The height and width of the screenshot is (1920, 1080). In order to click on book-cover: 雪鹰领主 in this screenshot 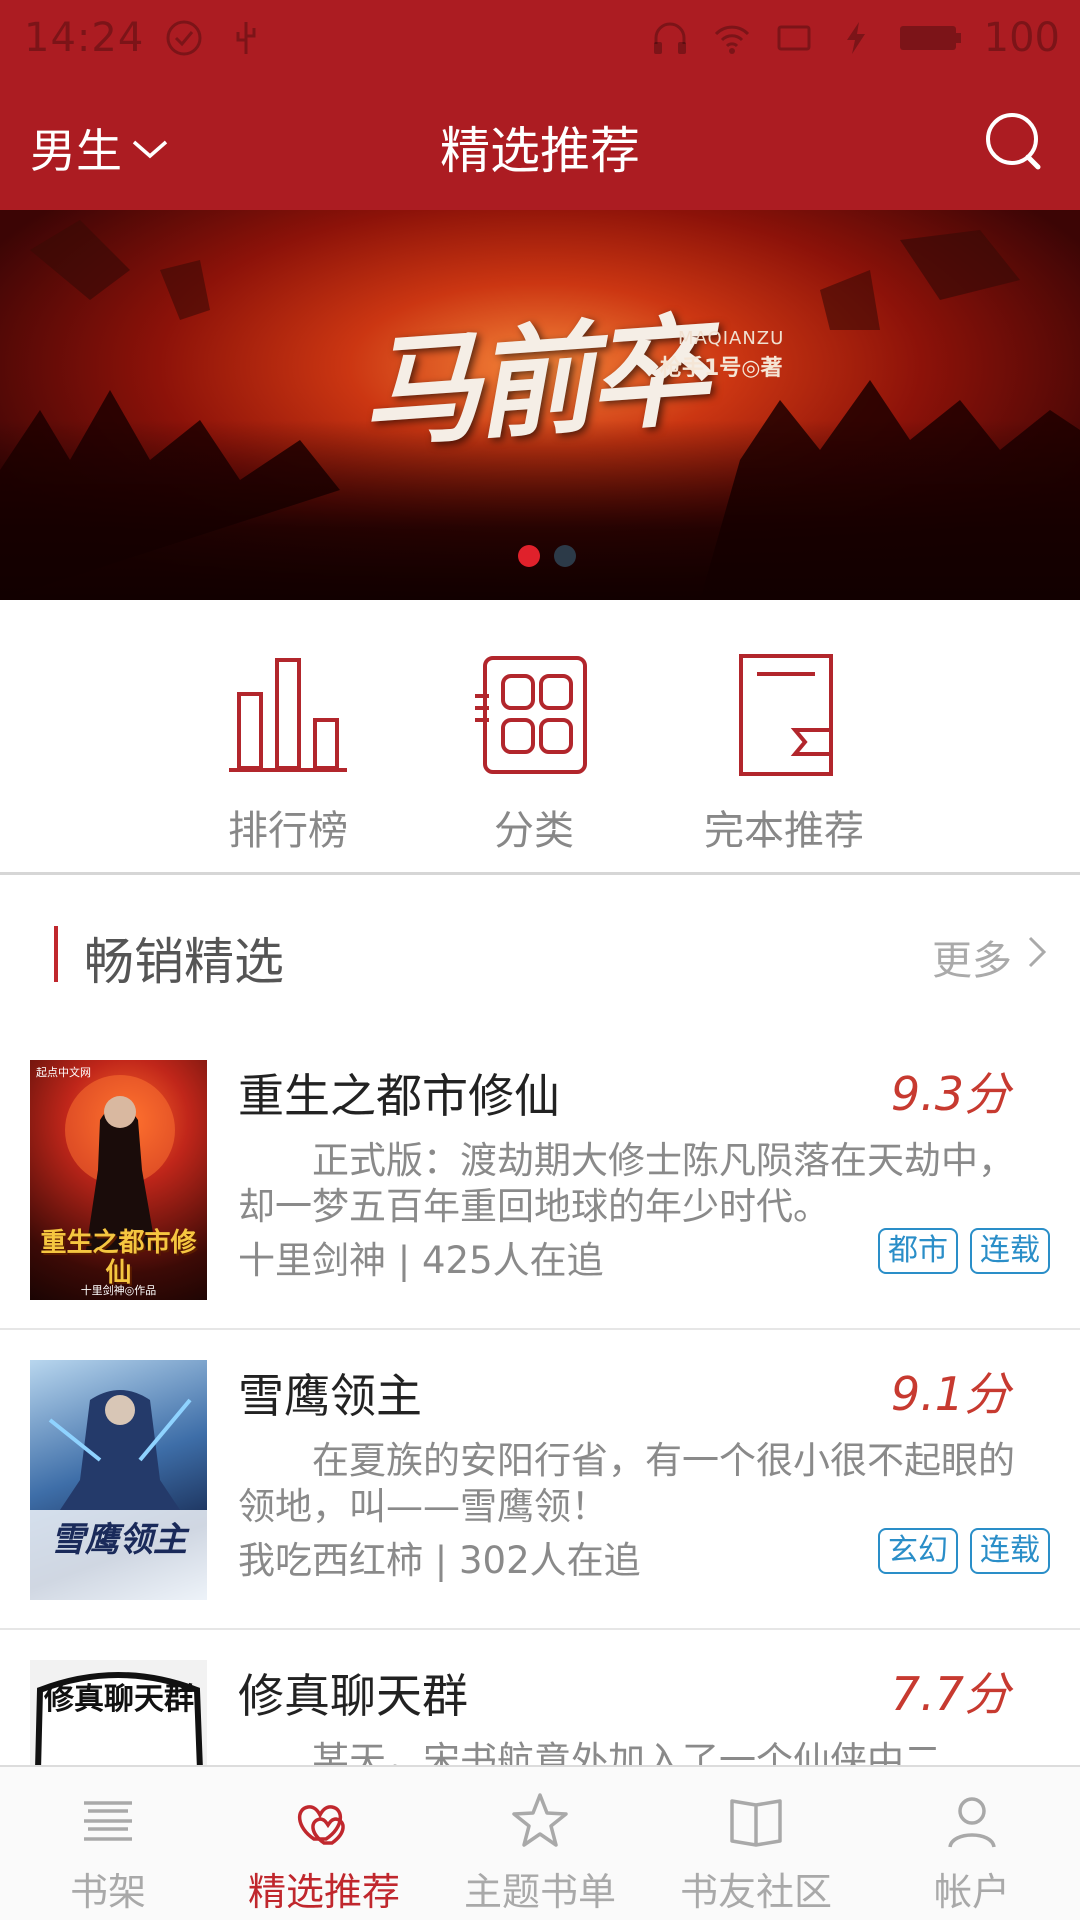, I will do `click(118, 1480)`.